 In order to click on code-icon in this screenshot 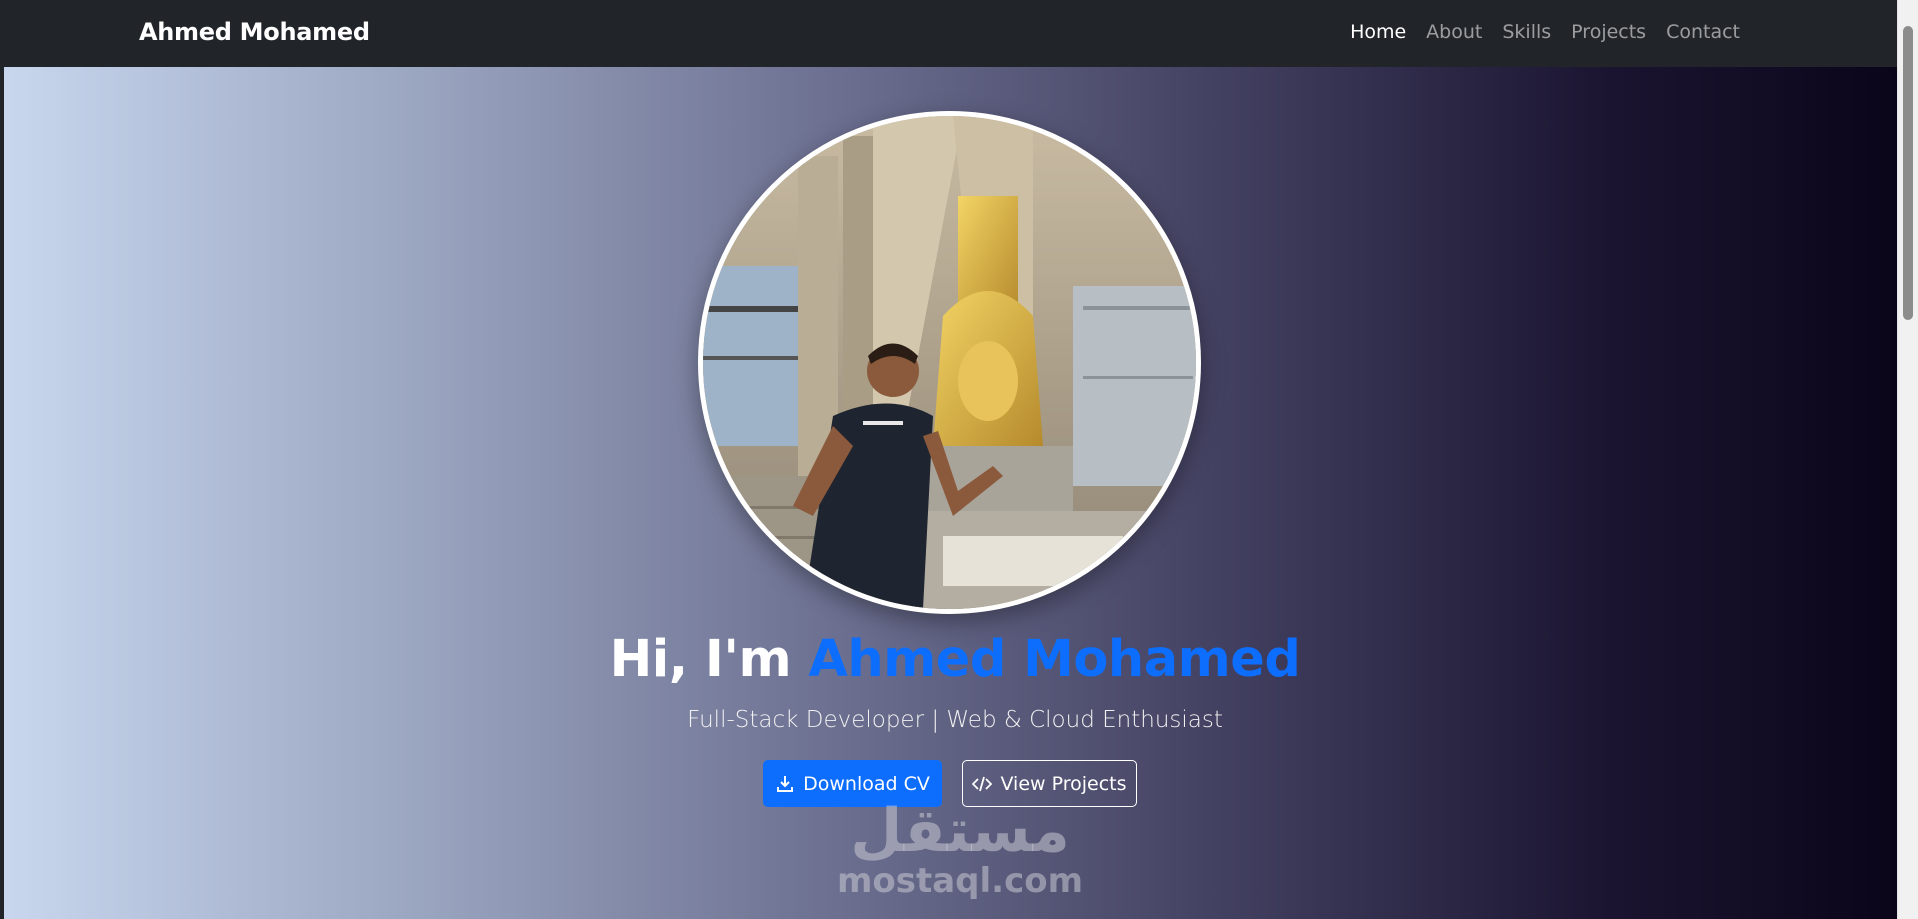, I will do `click(982, 784)`.